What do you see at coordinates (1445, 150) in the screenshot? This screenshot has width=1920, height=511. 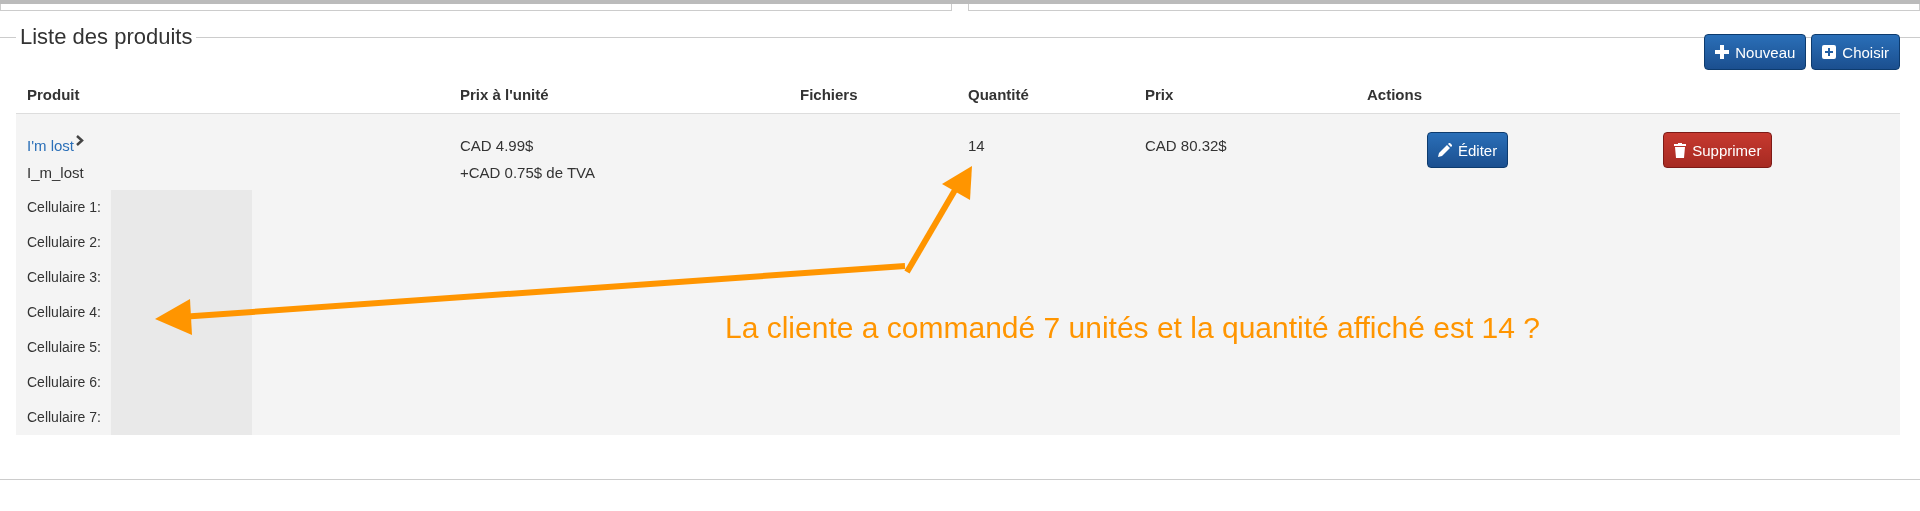 I see `pencil-icon` at bounding box center [1445, 150].